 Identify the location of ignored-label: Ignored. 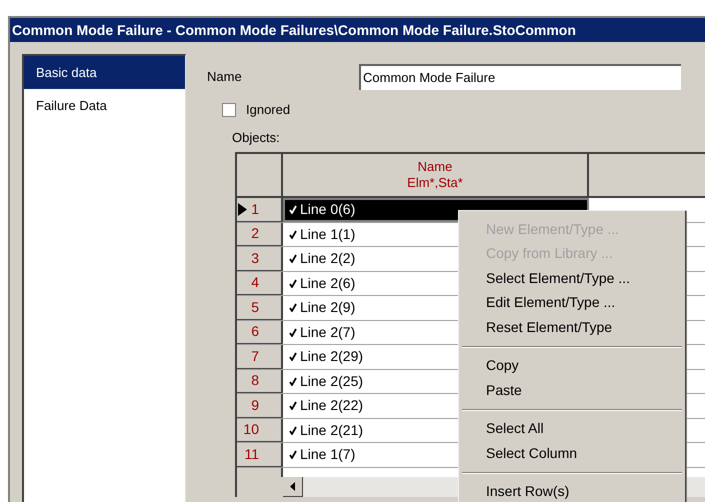
(268, 110).